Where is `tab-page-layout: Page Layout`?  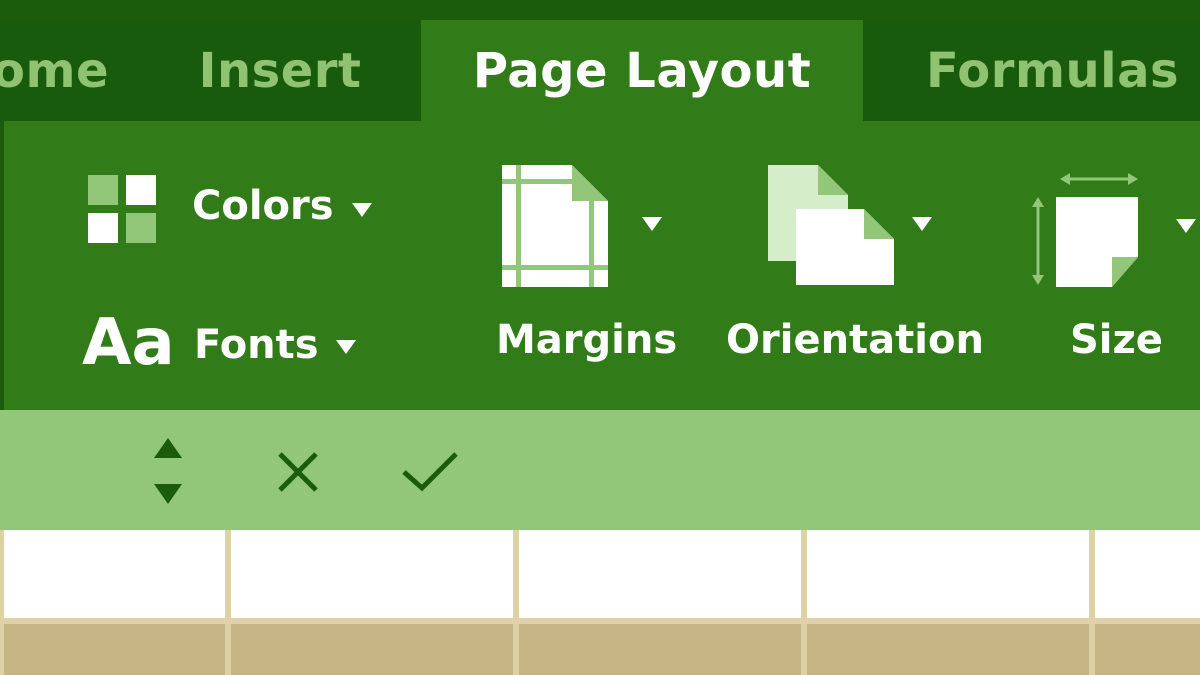
tab-page-layout: Page Layout is located at coordinates (642, 70).